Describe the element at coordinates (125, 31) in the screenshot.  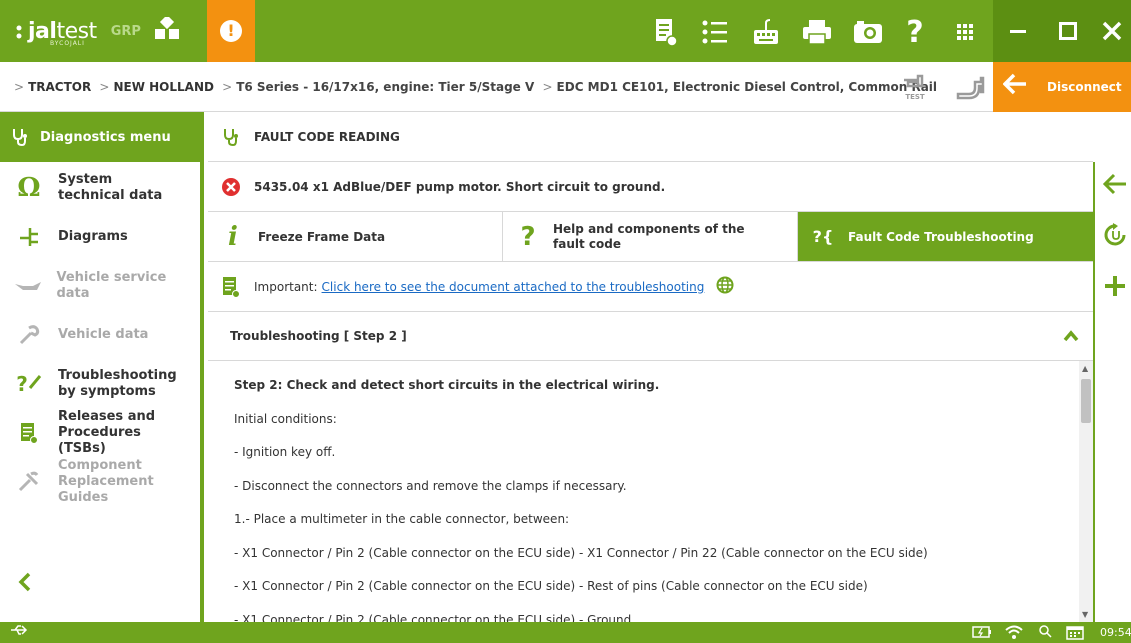
I see `logo-group: GRP` at that location.